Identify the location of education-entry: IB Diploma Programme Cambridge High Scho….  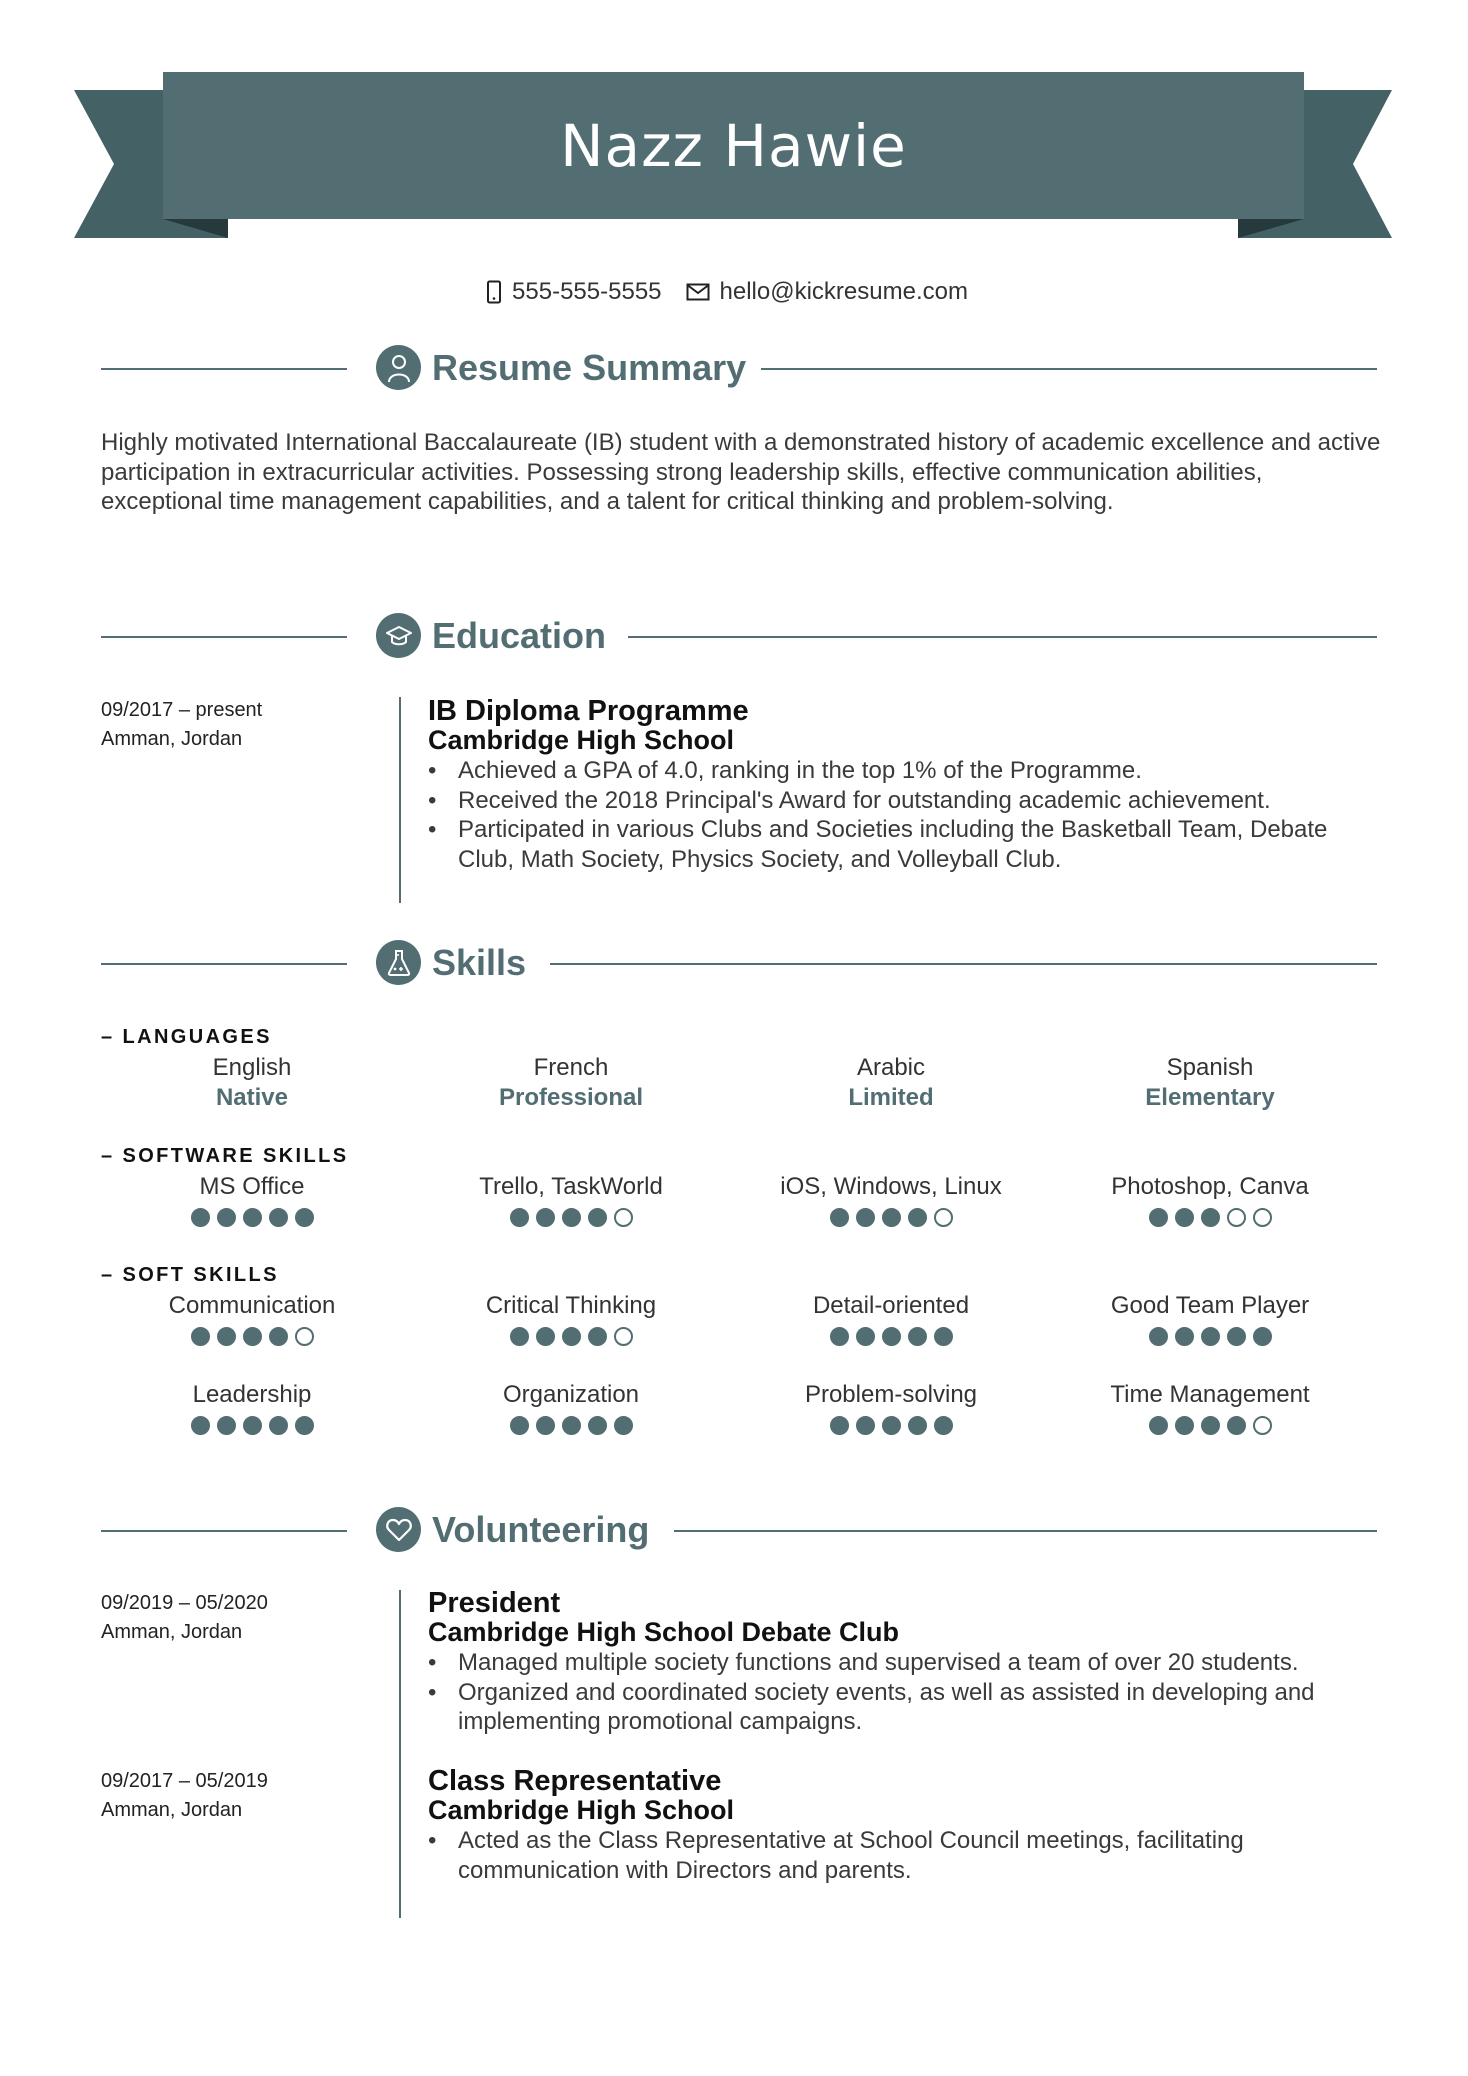
(908, 785).